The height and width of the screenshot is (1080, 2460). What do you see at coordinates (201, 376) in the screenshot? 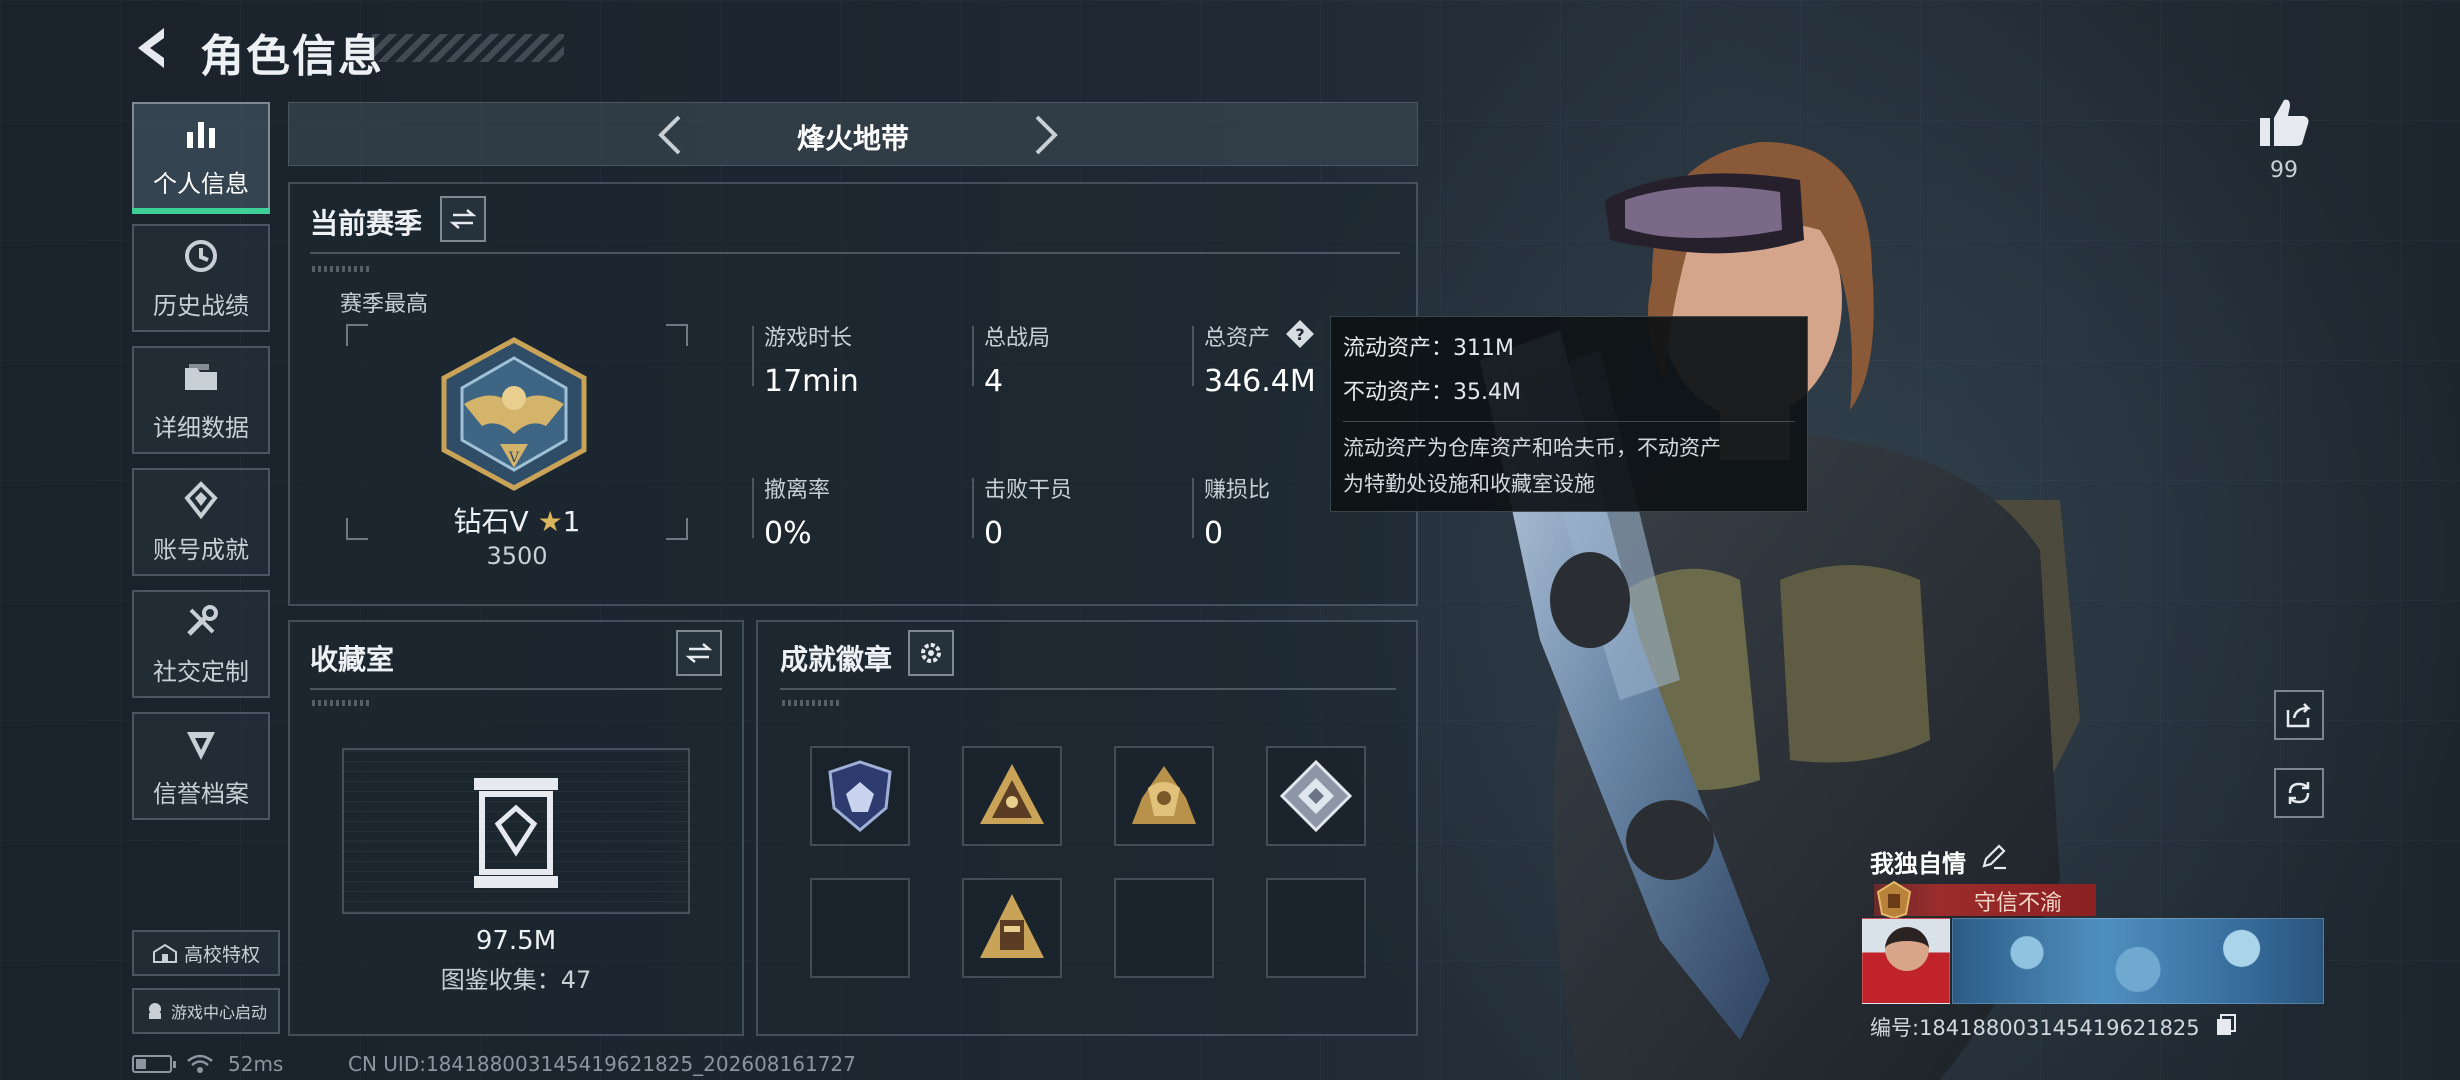
I see `folder-icon` at bounding box center [201, 376].